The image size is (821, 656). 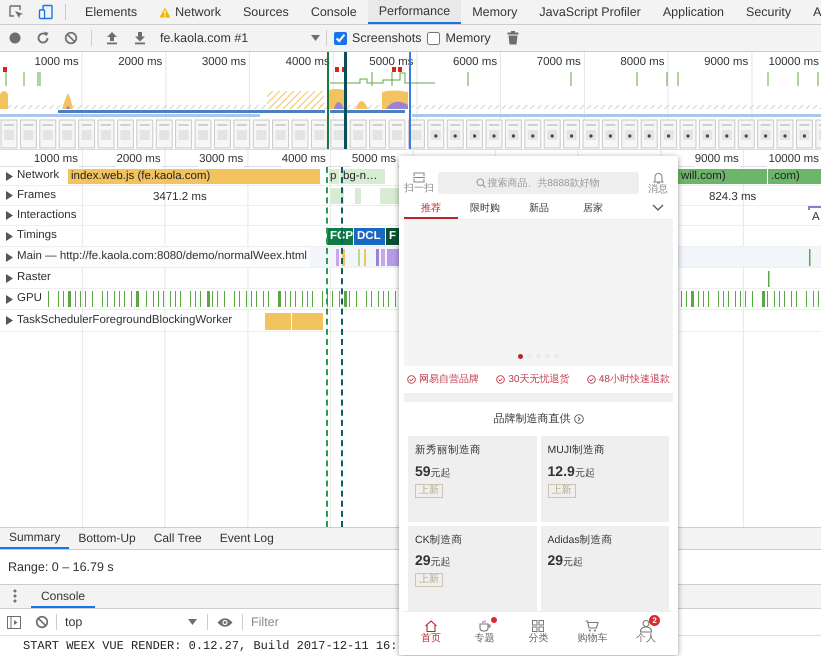 What do you see at coordinates (816, 217) in the screenshot?
I see `interaction-label: A` at bounding box center [816, 217].